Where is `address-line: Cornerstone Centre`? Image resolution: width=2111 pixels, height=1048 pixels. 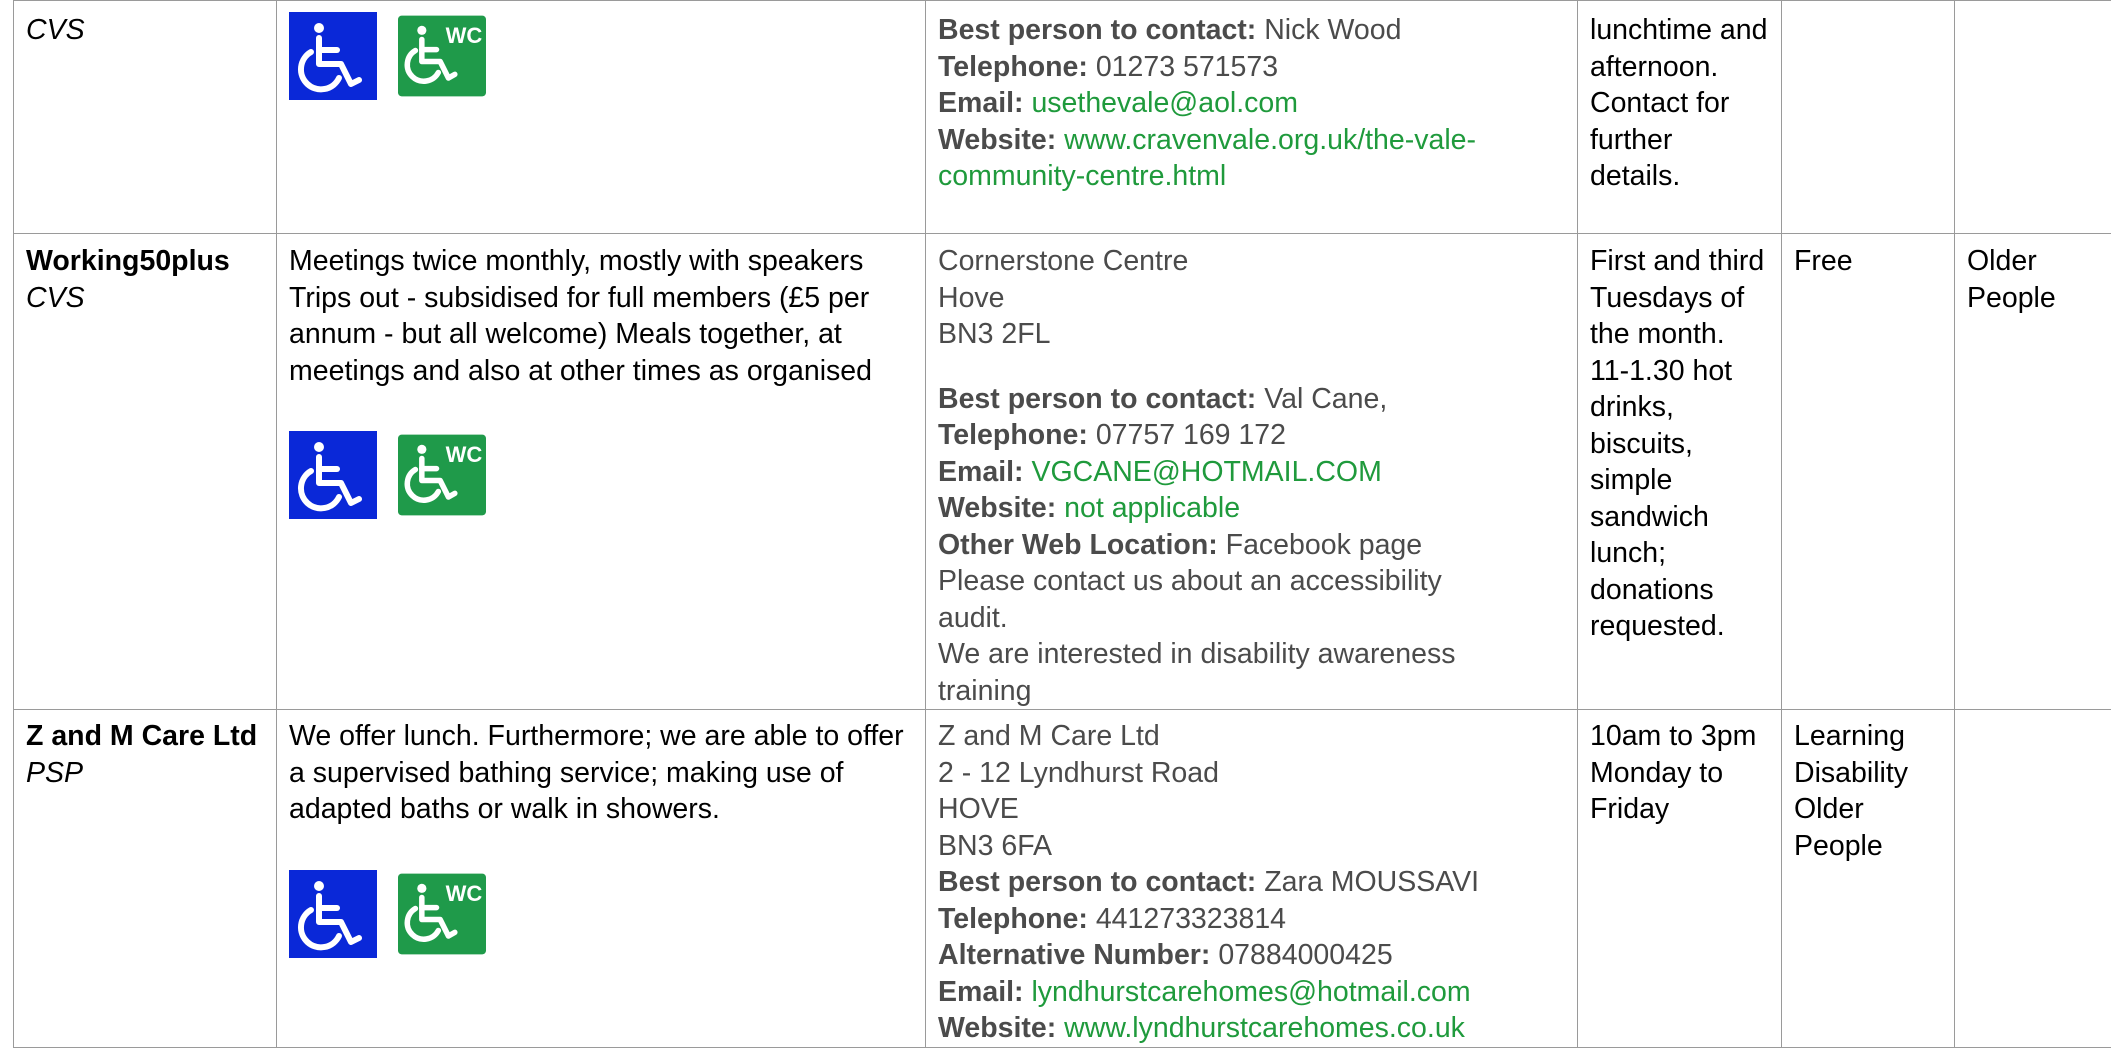
address-line: Cornerstone Centre is located at coordinates (1251, 261).